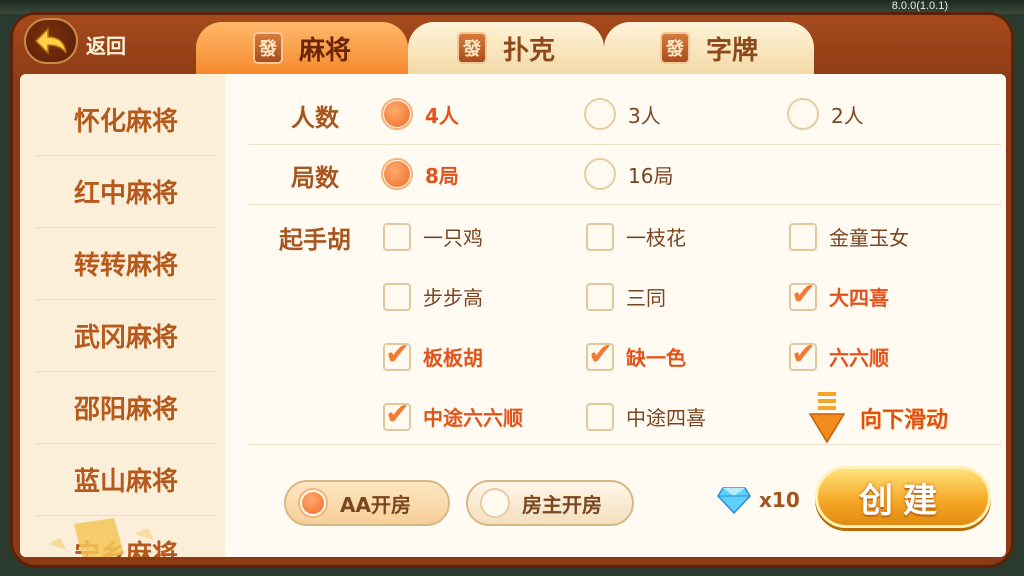  I want to click on option-label: 3人, so click(644, 115).